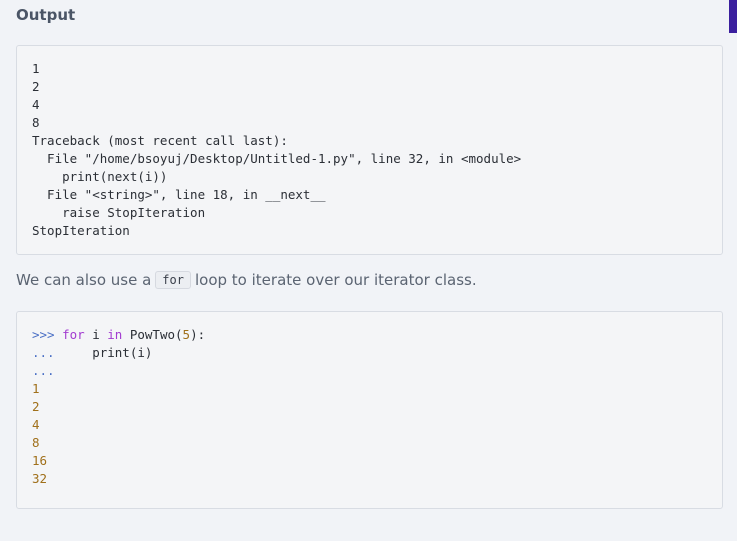  What do you see at coordinates (103, 352) in the screenshot?
I see `loop-body: print(i)` at bounding box center [103, 352].